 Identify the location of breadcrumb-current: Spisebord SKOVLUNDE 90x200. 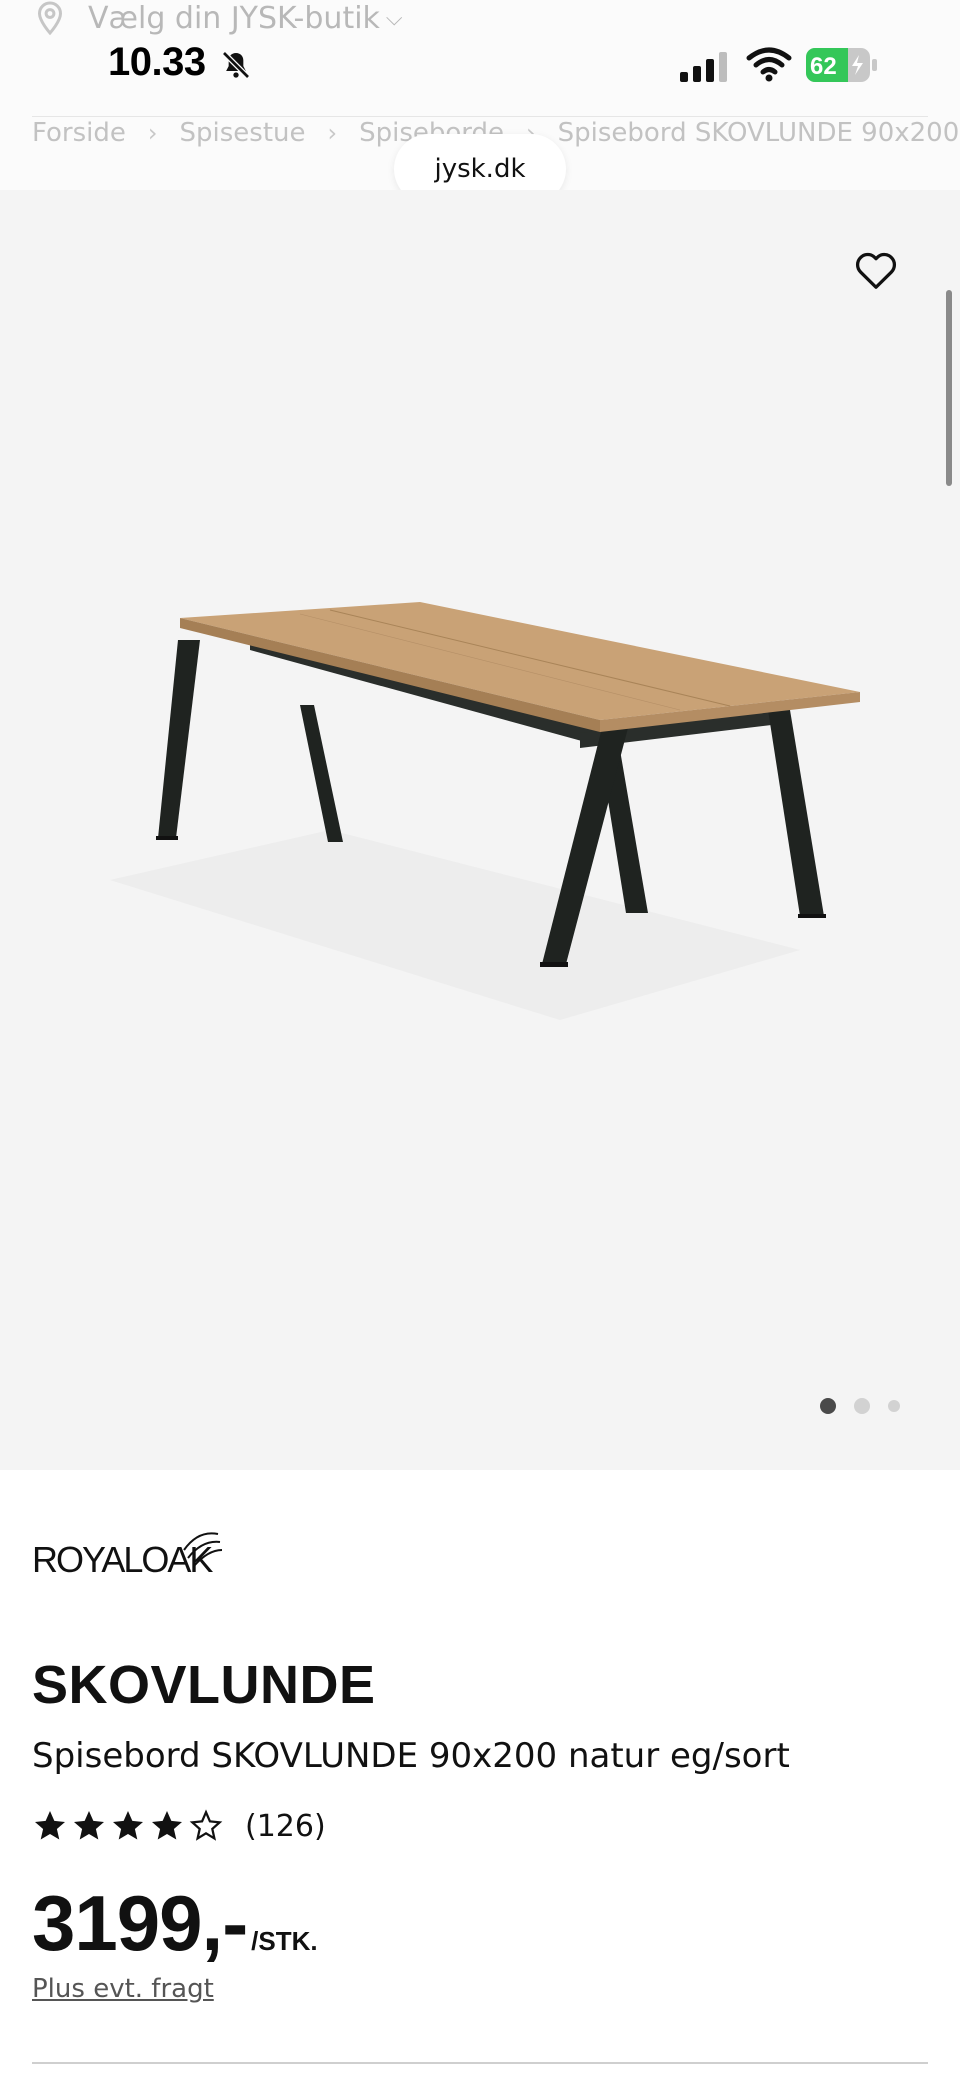
(758, 133).